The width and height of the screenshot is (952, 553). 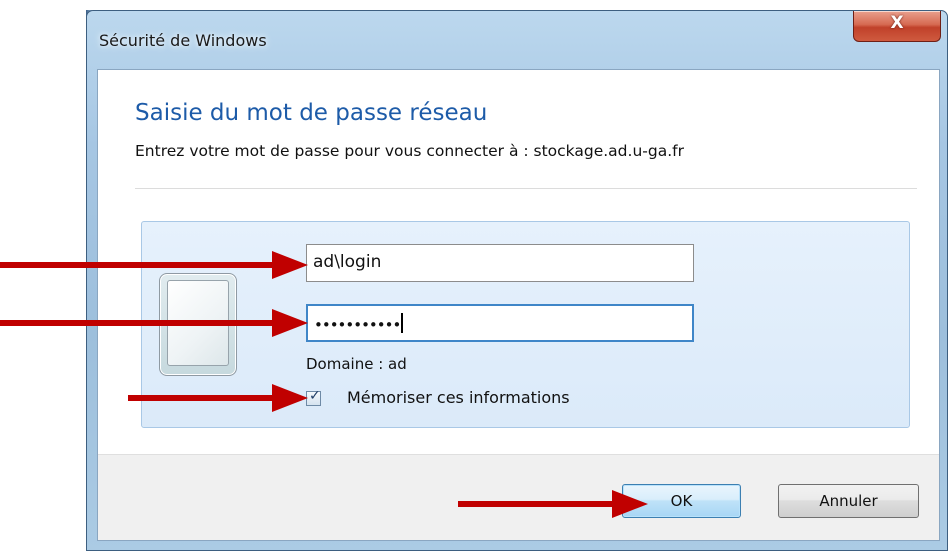 I want to click on arrow-to-ok-button, so click(x=553, y=504).